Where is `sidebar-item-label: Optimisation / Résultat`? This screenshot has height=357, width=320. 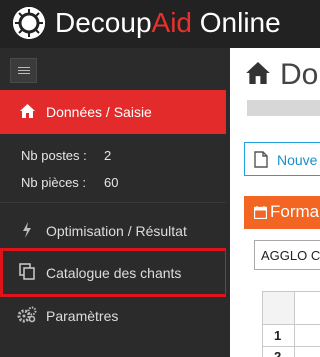 sidebar-item-label: Optimisation / Résultat is located at coordinates (116, 231).